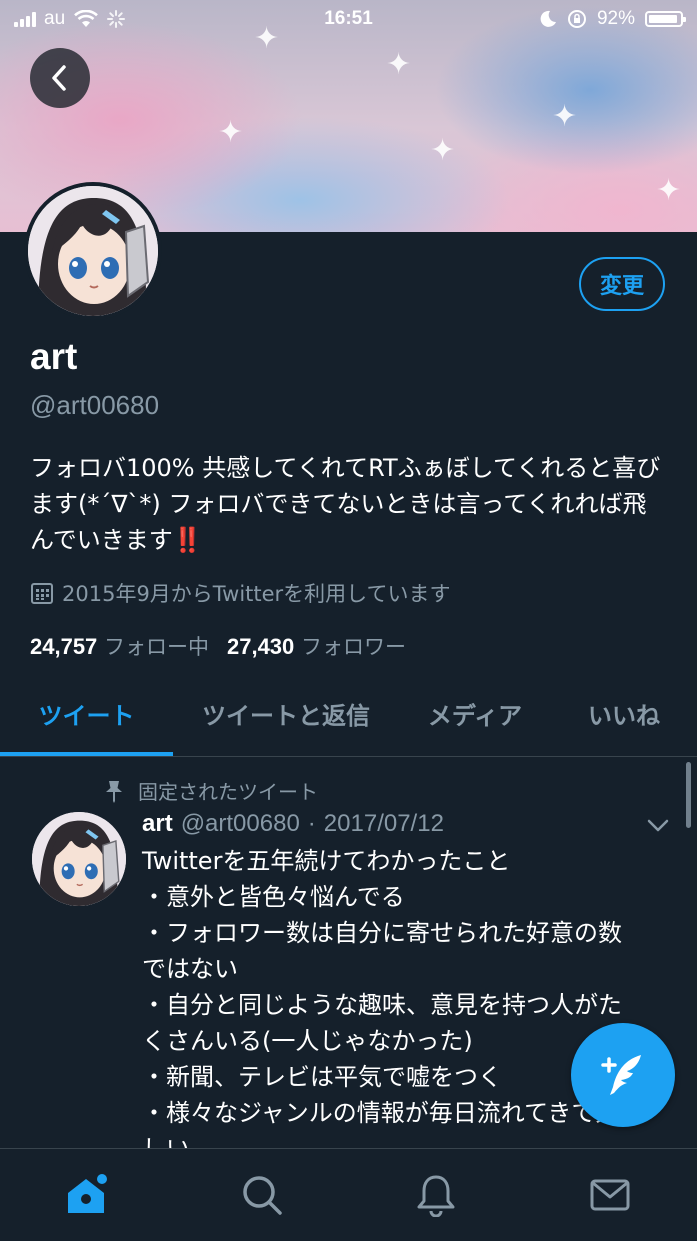  I want to click on home-icon, so click(87, 1193).